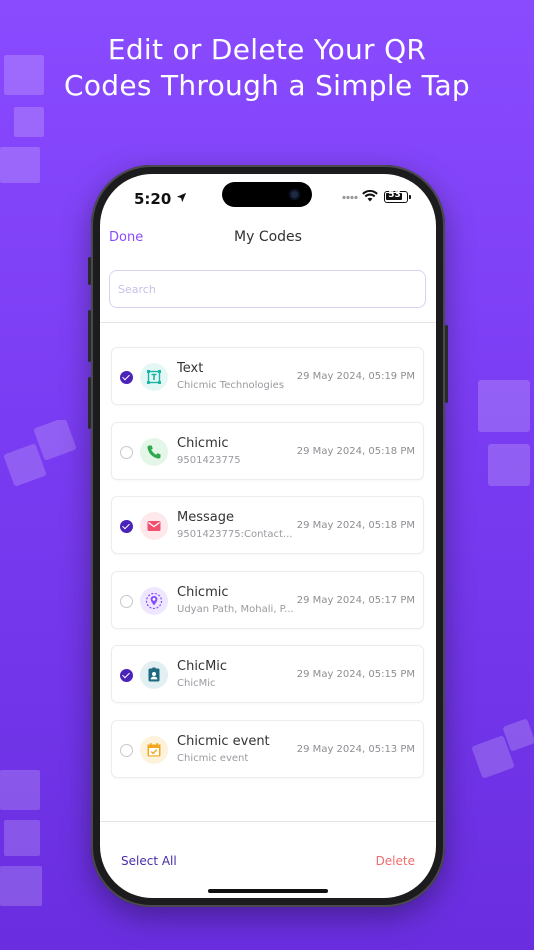 The height and width of the screenshot is (950, 534). What do you see at coordinates (355, 600) in the screenshot?
I see `code-date: 29 May 2024, 05:17 PM` at bounding box center [355, 600].